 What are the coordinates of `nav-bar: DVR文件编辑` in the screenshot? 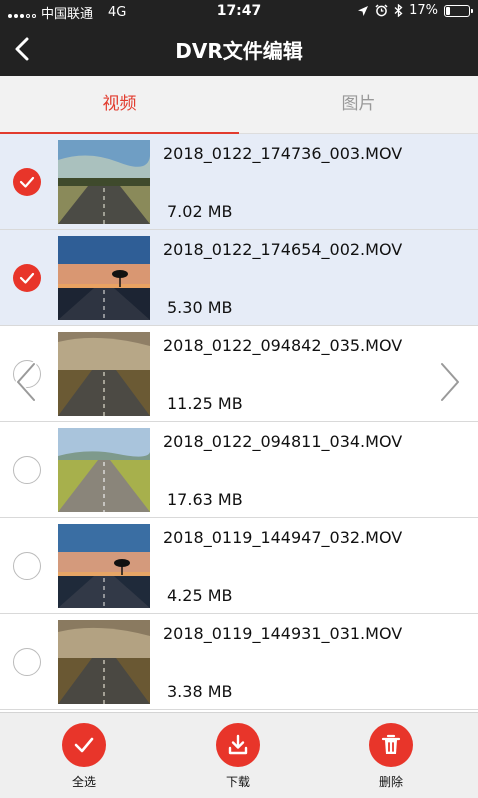 It's located at (239, 49).